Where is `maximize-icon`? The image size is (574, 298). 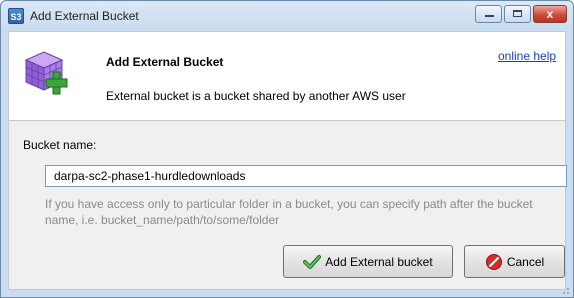 maximize-icon is located at coordinates (517, 13).